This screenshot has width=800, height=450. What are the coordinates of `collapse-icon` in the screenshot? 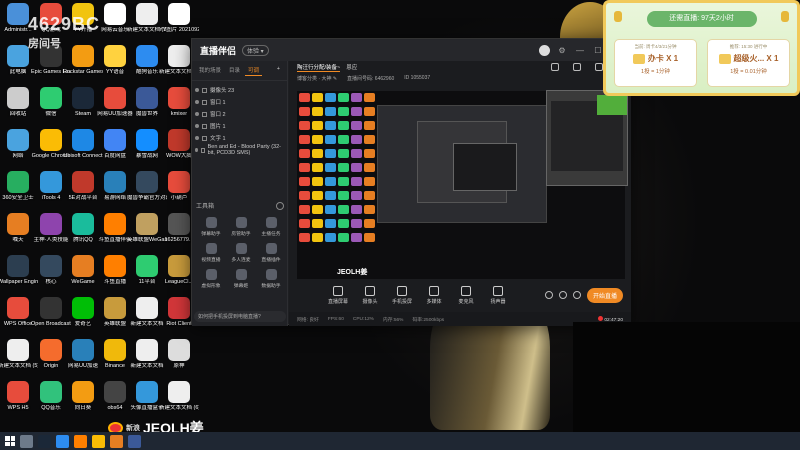 It's located at (280, 205).